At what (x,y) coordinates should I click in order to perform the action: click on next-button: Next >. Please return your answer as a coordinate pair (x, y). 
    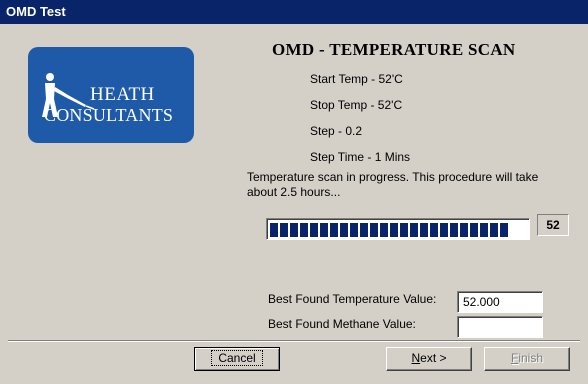
    Looking at the image, I should click on (429, 359).